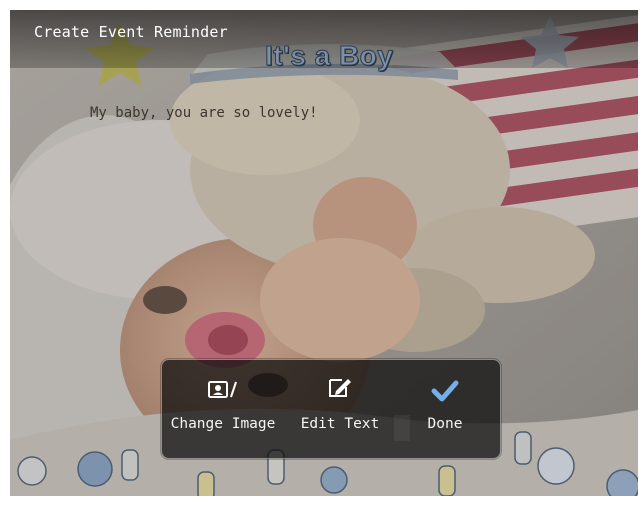  I want to click on caption-text: My baby, you are so lovely!, so click(204, 113).